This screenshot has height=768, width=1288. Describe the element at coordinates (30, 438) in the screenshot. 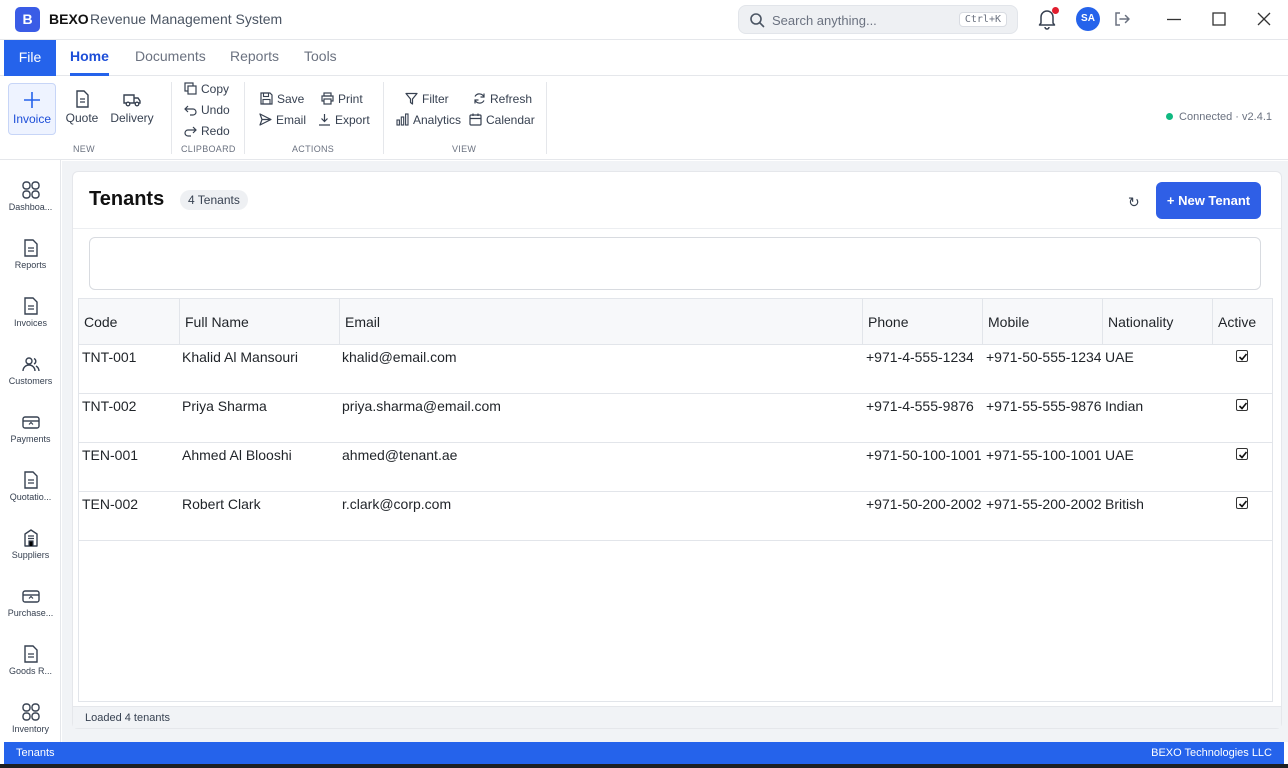

I see `nav-item-payments: Payments` at that location.